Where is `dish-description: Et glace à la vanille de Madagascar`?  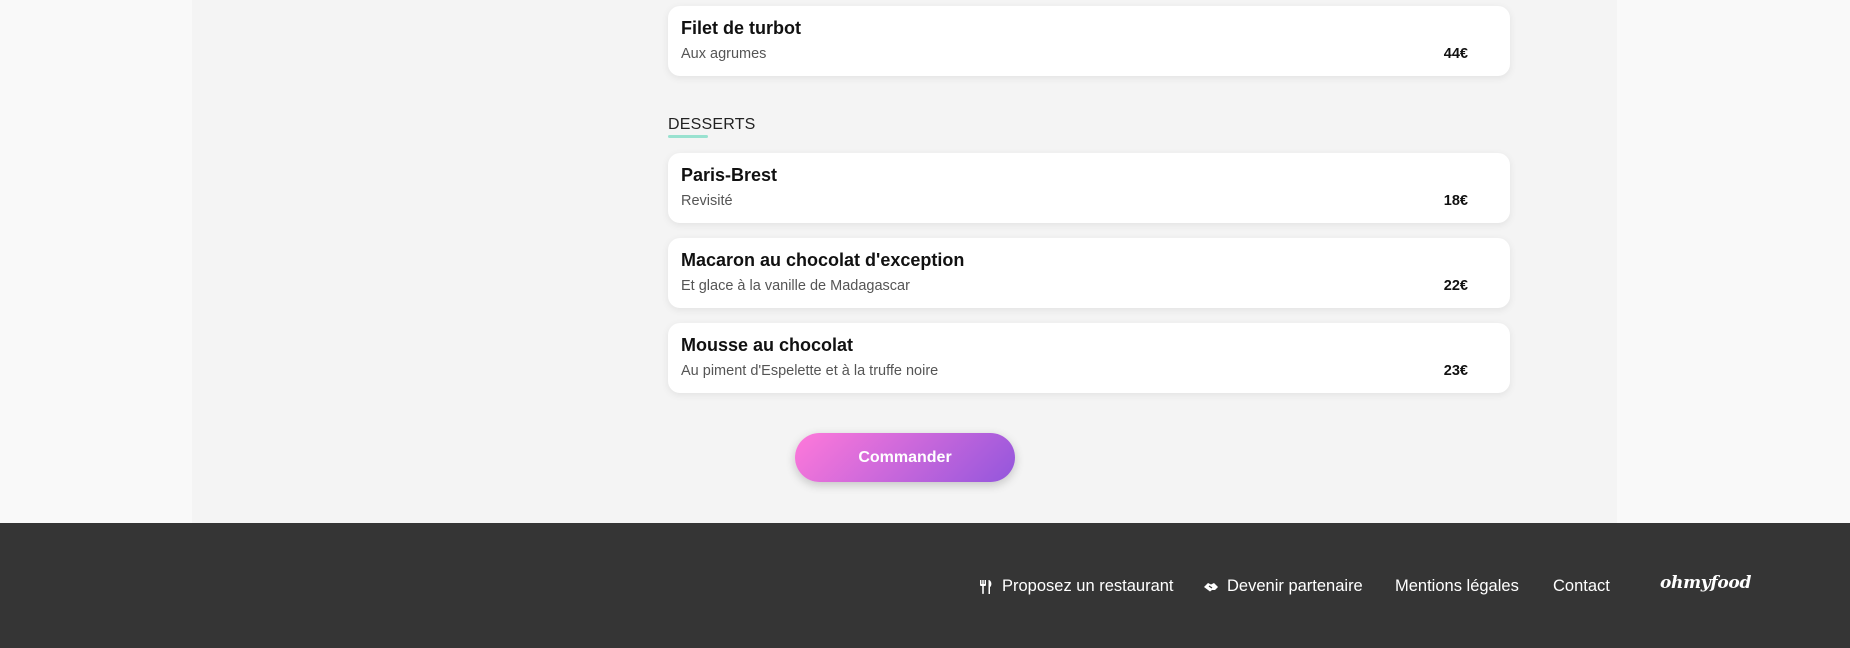
dish-description: Et glace à la vanille de Madagascar is located at coordinates (795, 286).